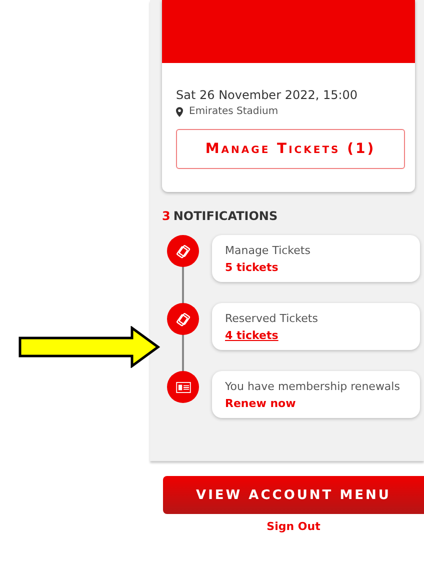 The width and height of the screenshot is (424, 561). Describe the element at coordinates (89, 347) in the screenshot. I see `arrow-icon` at that location.